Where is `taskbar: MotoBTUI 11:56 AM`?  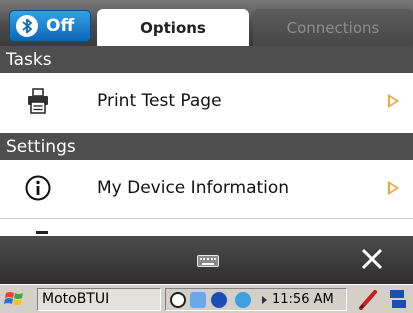
taskbar: MotoBTUI 11:56 AM is located at coordinates (206, 298).